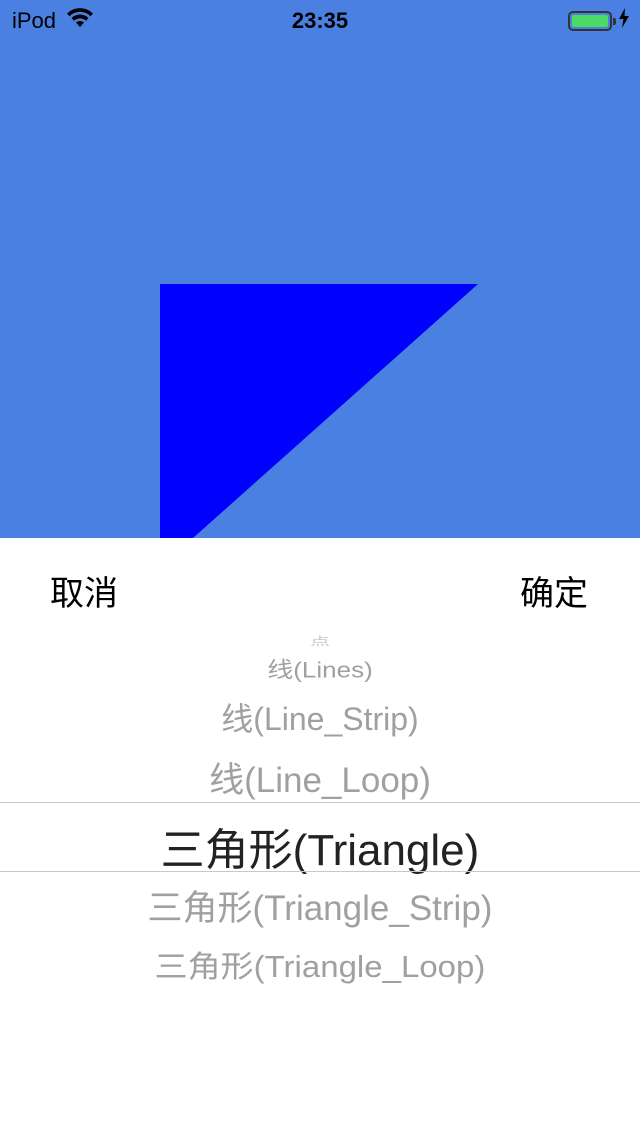  I want to click on picker-item: 点, so click(320, 641).